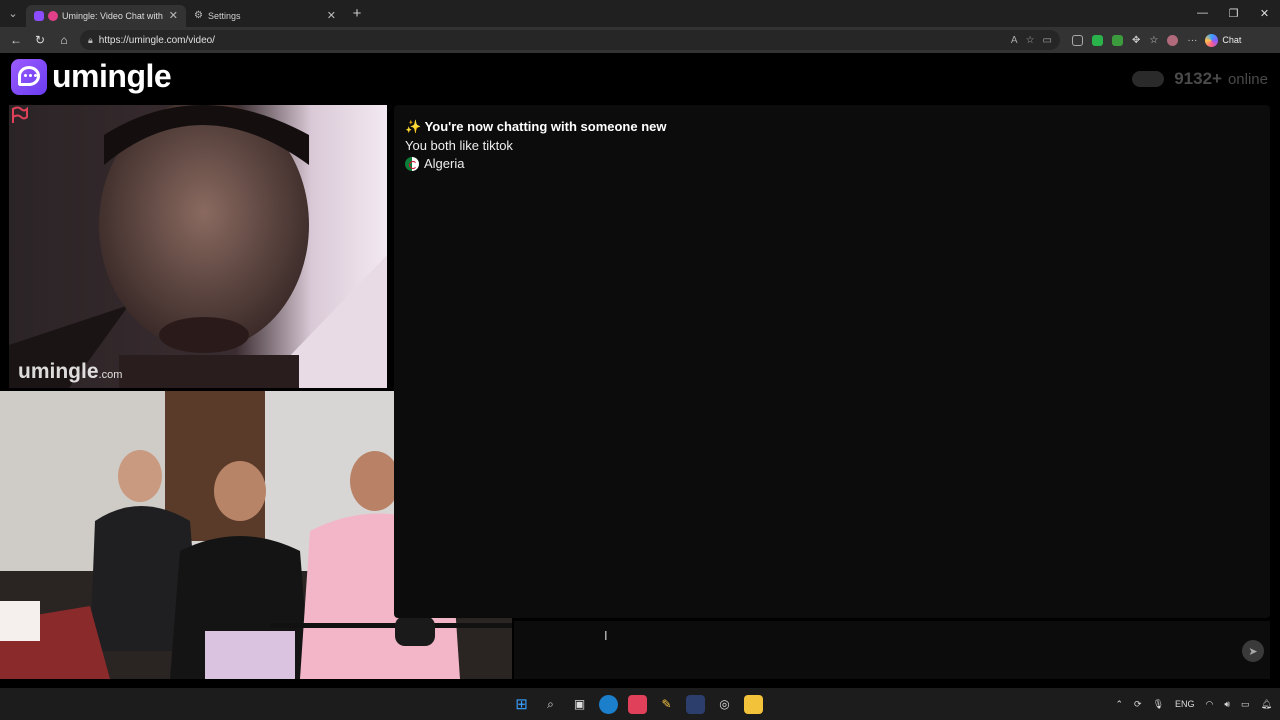  Describe the element at coordinates (1173, 40) in the screenshot. I see `profile-avatar` at that location.